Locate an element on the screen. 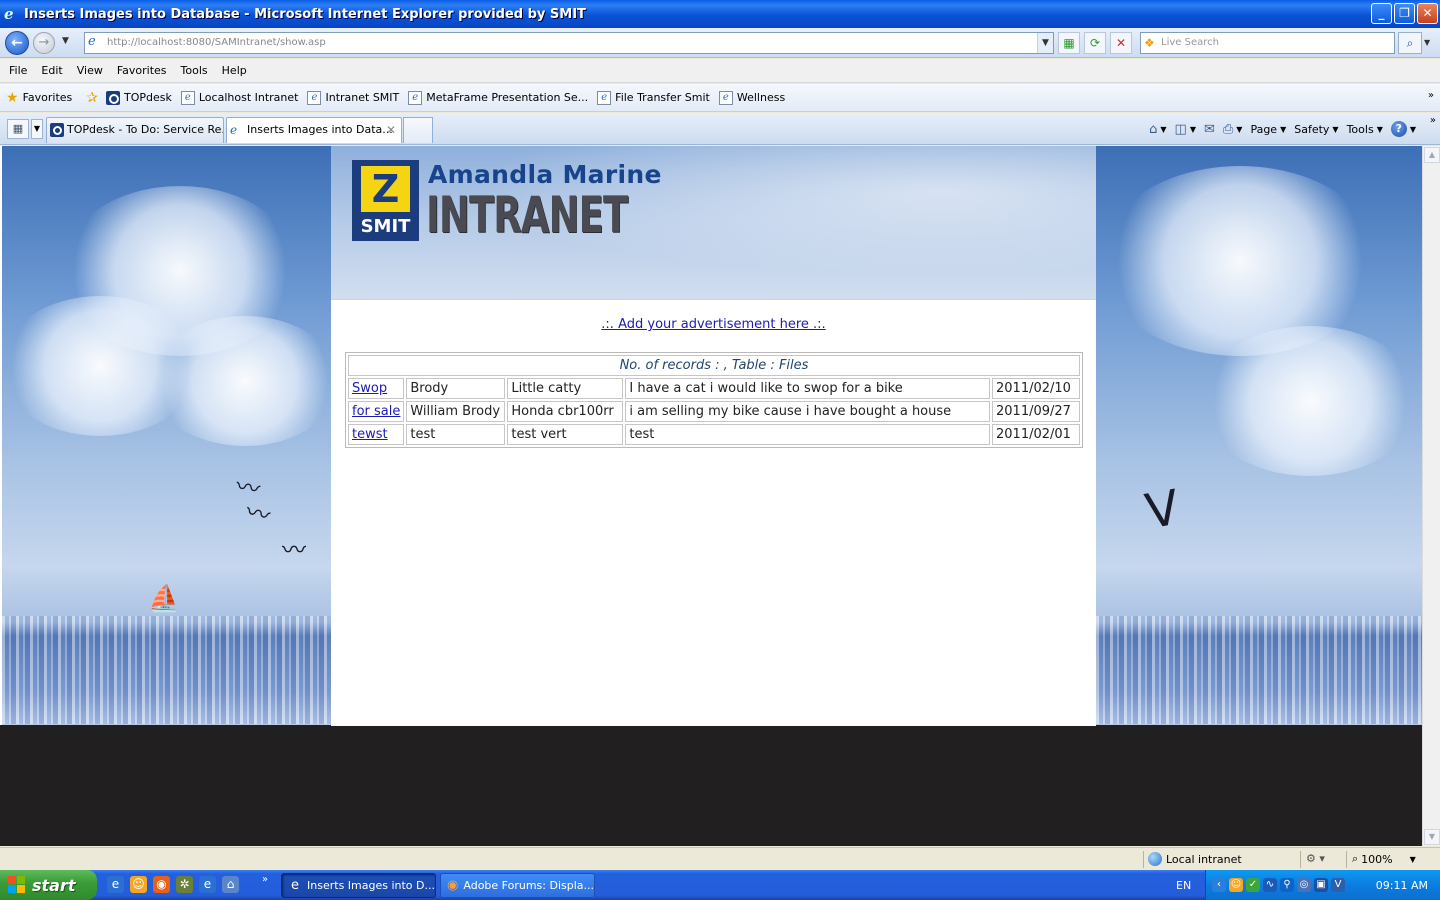 Image resolution: width=1440 pixels, height=900 pixels. forward-button: → is located at coordinates (44, 43).